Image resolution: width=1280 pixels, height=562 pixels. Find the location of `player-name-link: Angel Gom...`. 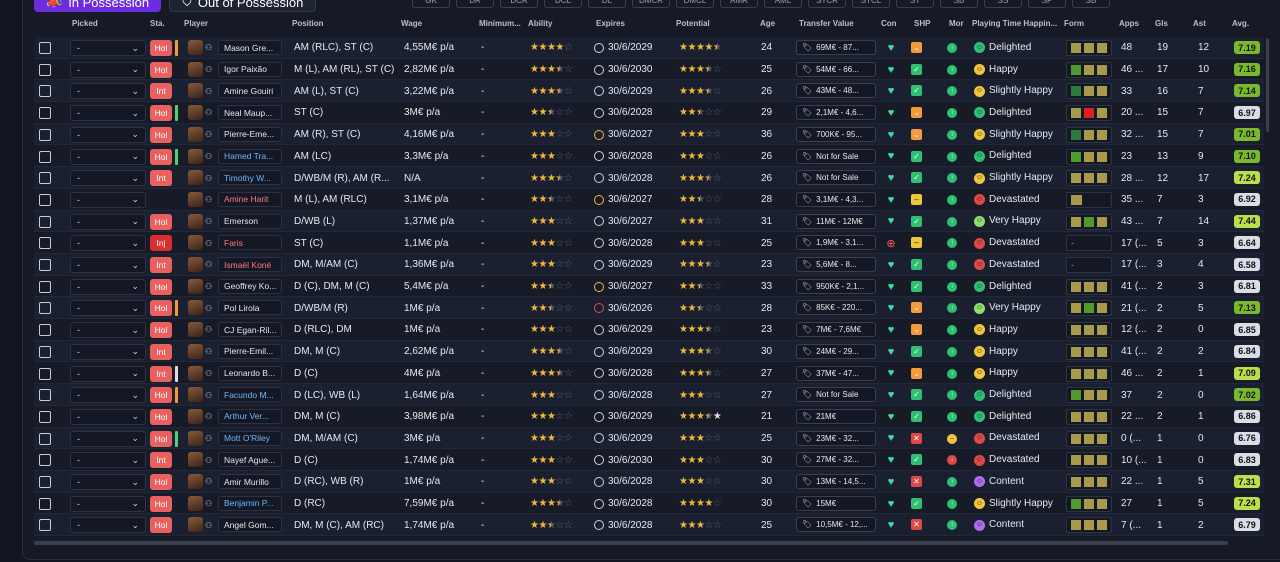

player-name-link: Angel Gom... is located at coordinates (250, 525).